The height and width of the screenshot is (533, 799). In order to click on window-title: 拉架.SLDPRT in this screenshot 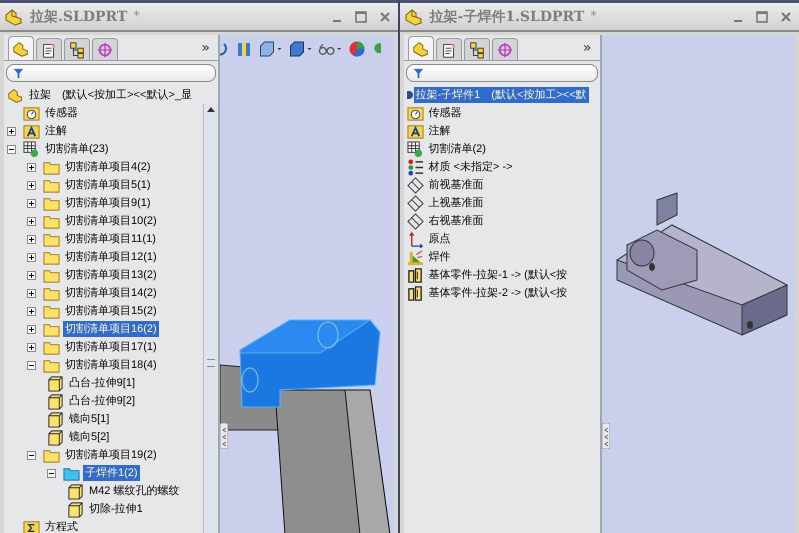, I will do `click(79, 17)`.